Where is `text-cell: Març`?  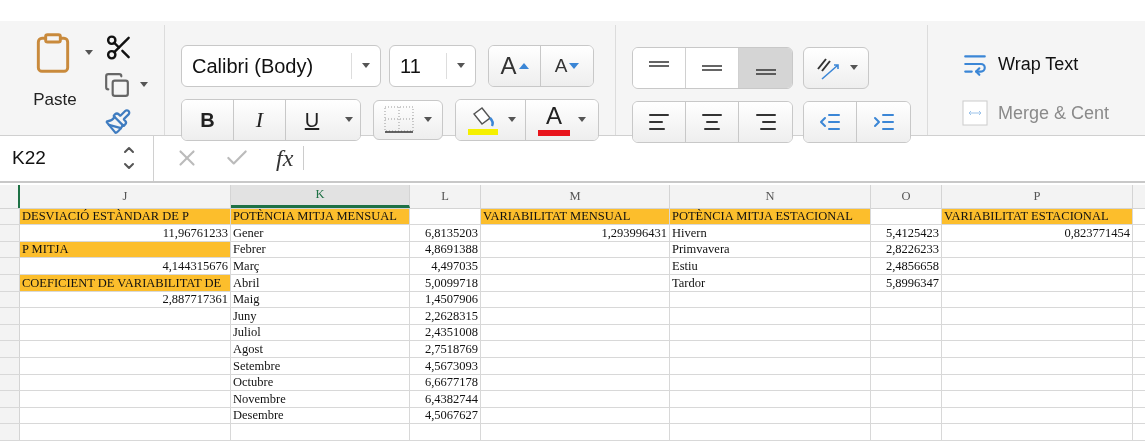 text-cell: Març is located at coordinates (320, 266).